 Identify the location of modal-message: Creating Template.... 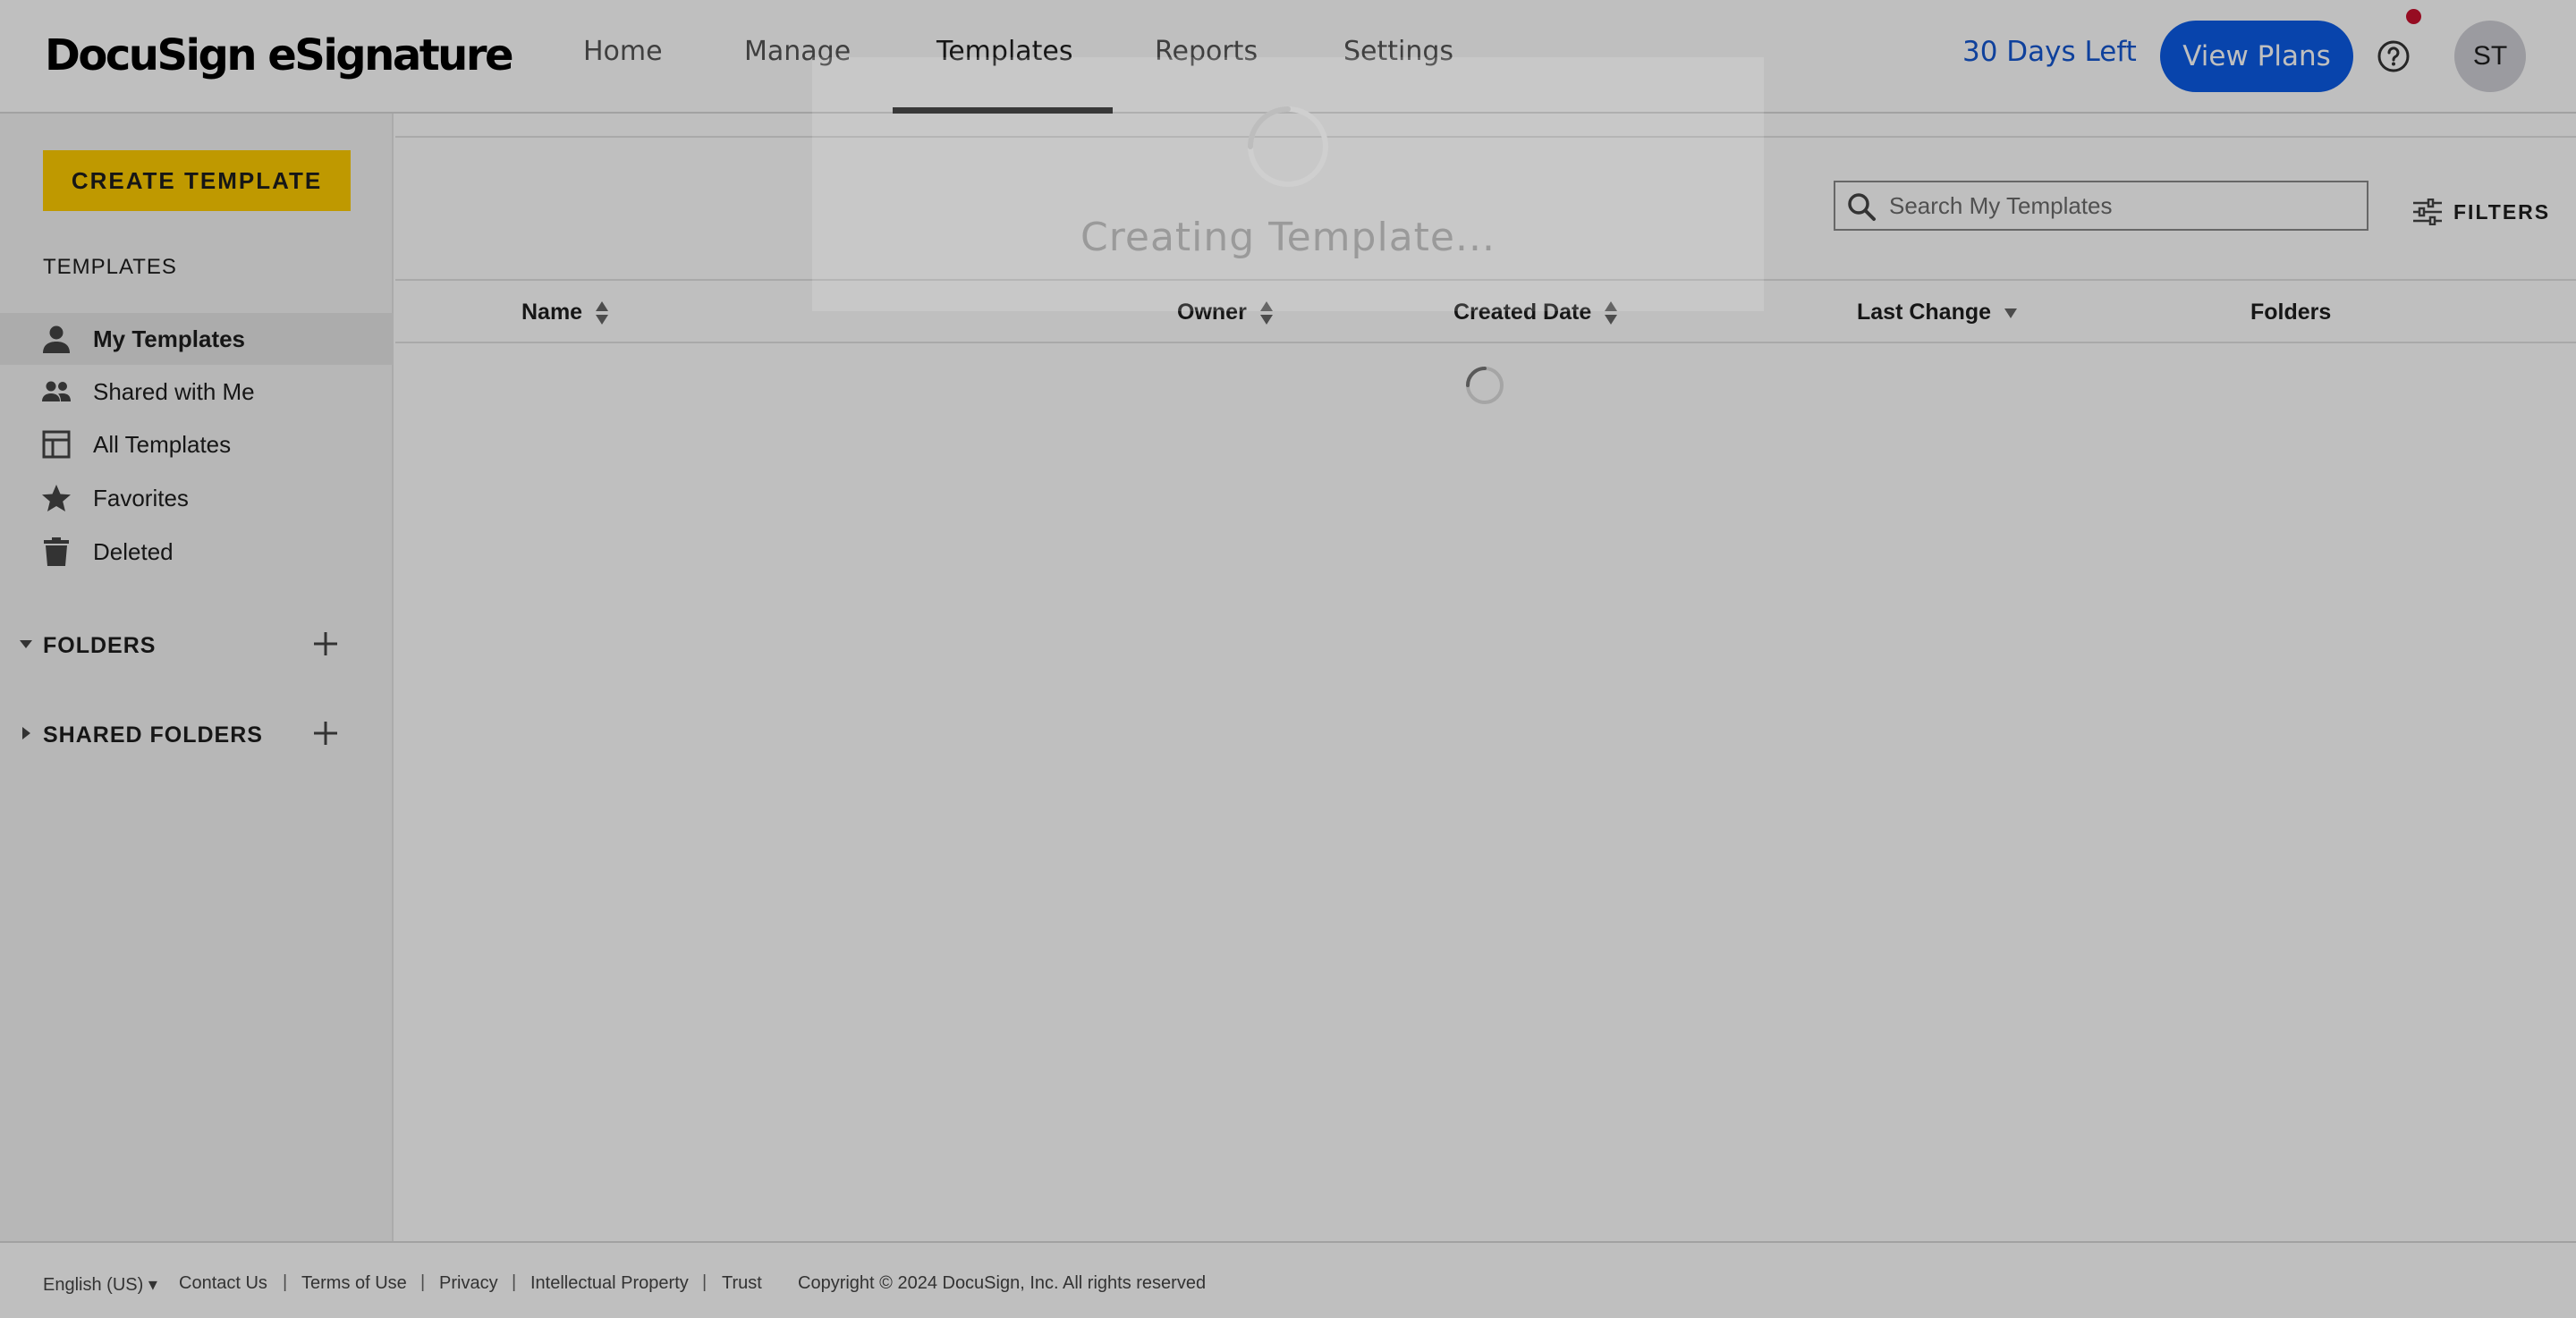
(1288, 237).